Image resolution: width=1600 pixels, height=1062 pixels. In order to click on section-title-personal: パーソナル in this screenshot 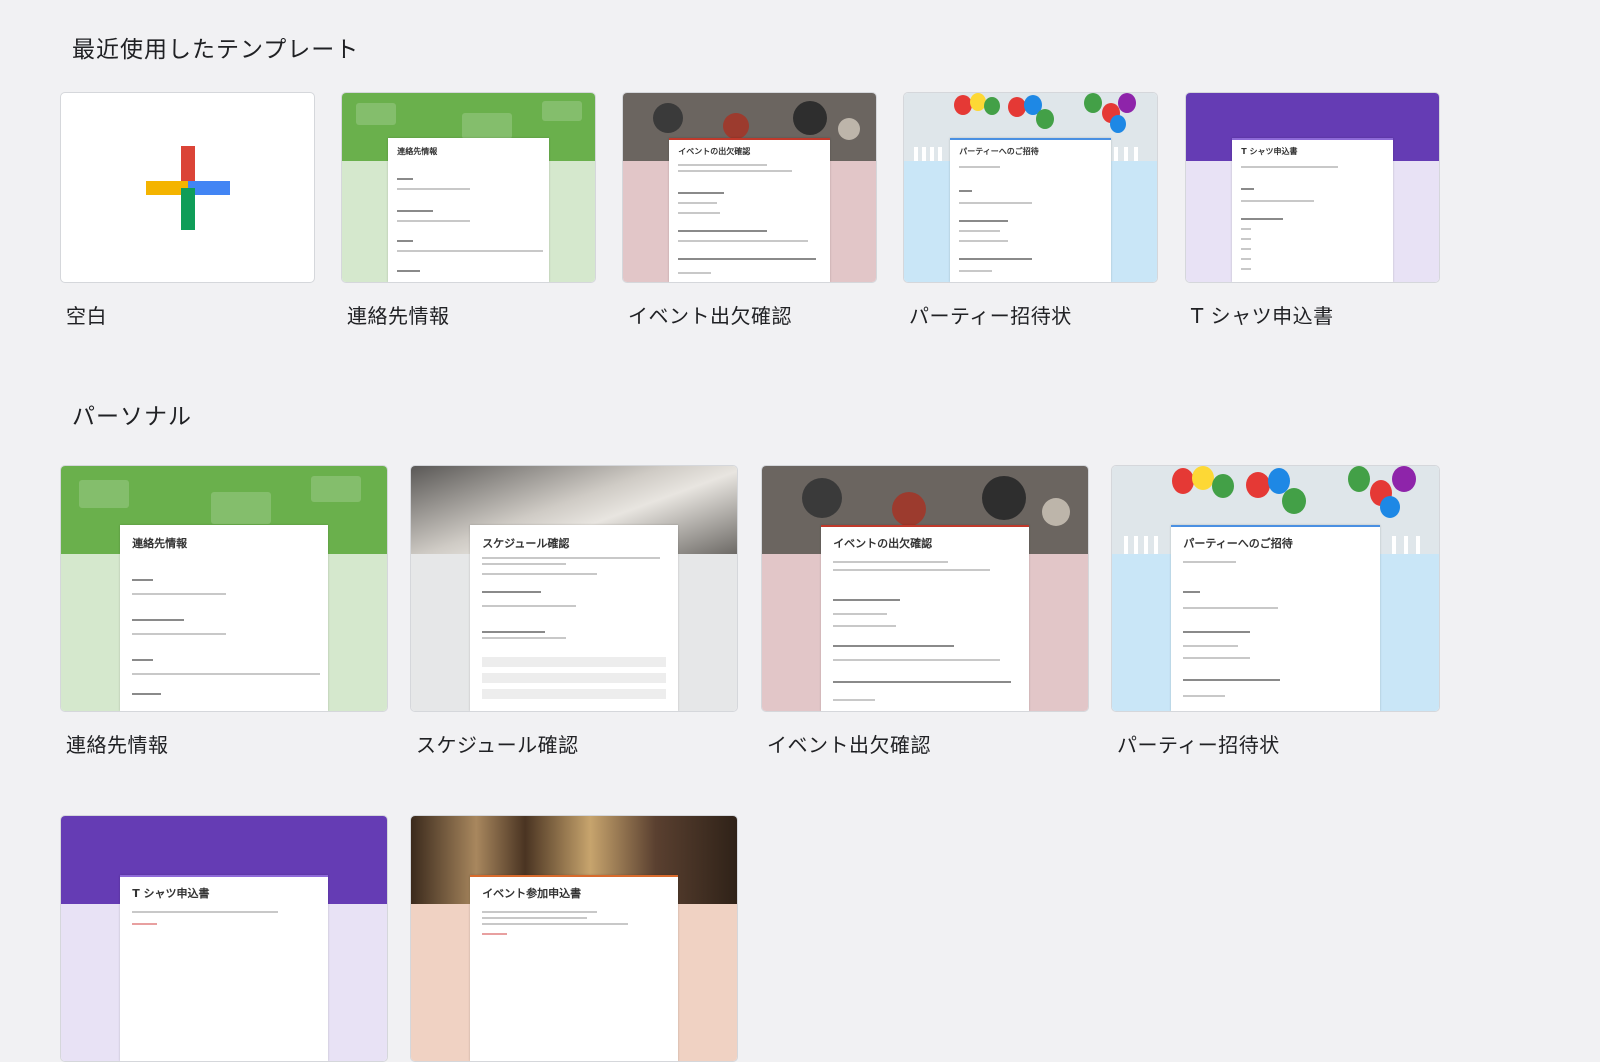, I will do `click(132, 417)`.